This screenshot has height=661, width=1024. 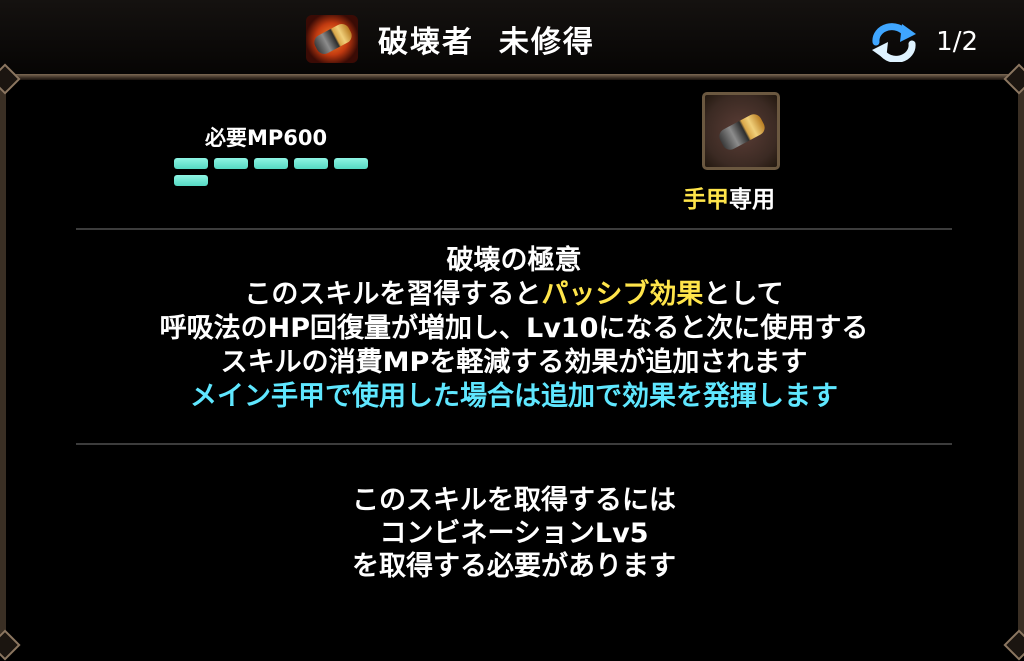 I want to click on description-line-1: このスキルを習得するとパッシブ効果として, so click(x=514, y=295).